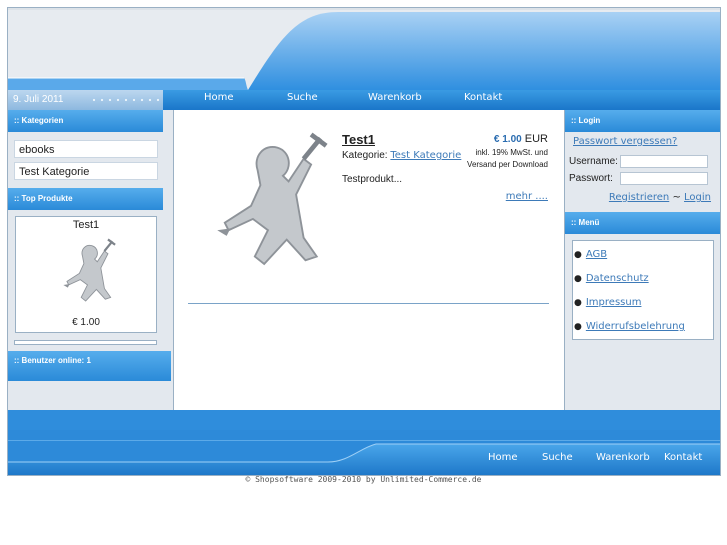 The image size is (727, 545). What do you see at coordinates (267, 203) in the screenshot?
I see `product-image-icon` at bounding box center [267, 203].